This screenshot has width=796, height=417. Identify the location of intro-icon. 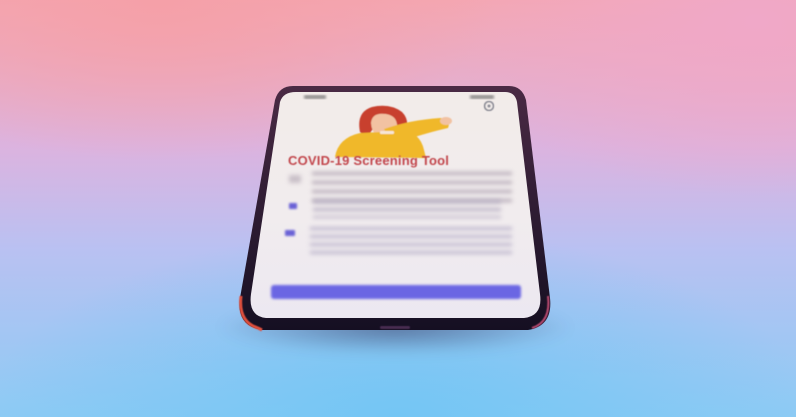
(295, 179).